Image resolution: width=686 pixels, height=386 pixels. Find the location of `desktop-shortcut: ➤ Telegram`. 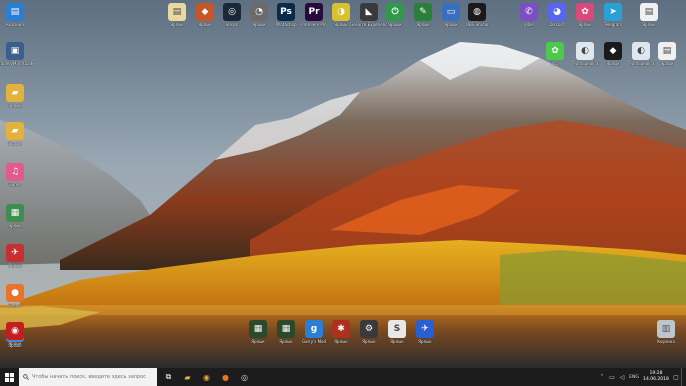

desktop-shortcut: ➤ Telegram is located at coordinates (613, 15).